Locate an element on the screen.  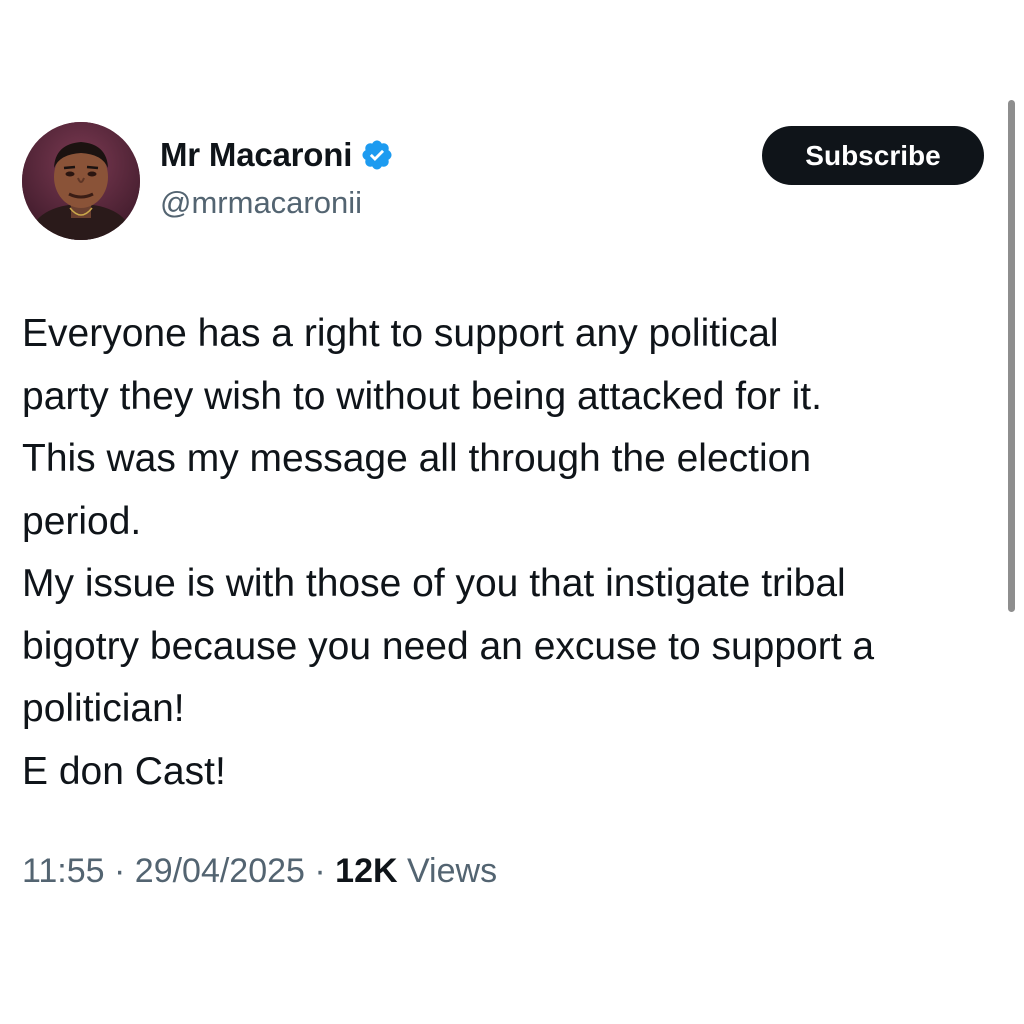
author-display-name: Mr Macaroni is located at coordinates (256, 155).